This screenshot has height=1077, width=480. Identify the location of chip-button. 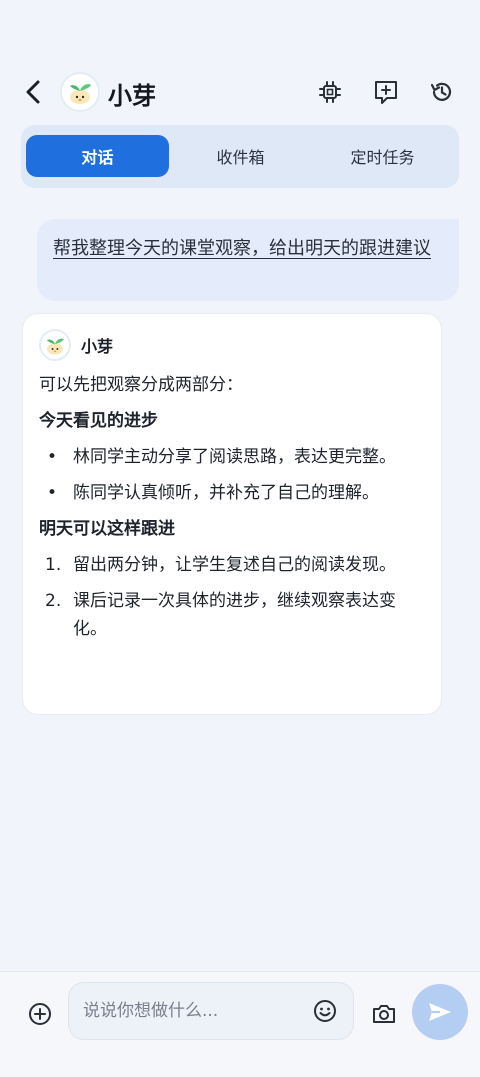
(330, 92).